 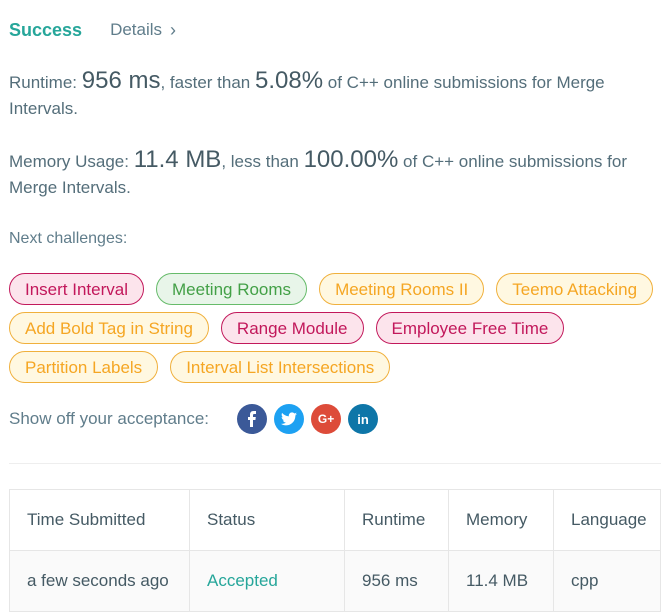 What do you see at coordinates (76, 289) in the screenshot?
I see `challenge-tag-insert-interval: Insert Interval` at bounding box center [76, 289].